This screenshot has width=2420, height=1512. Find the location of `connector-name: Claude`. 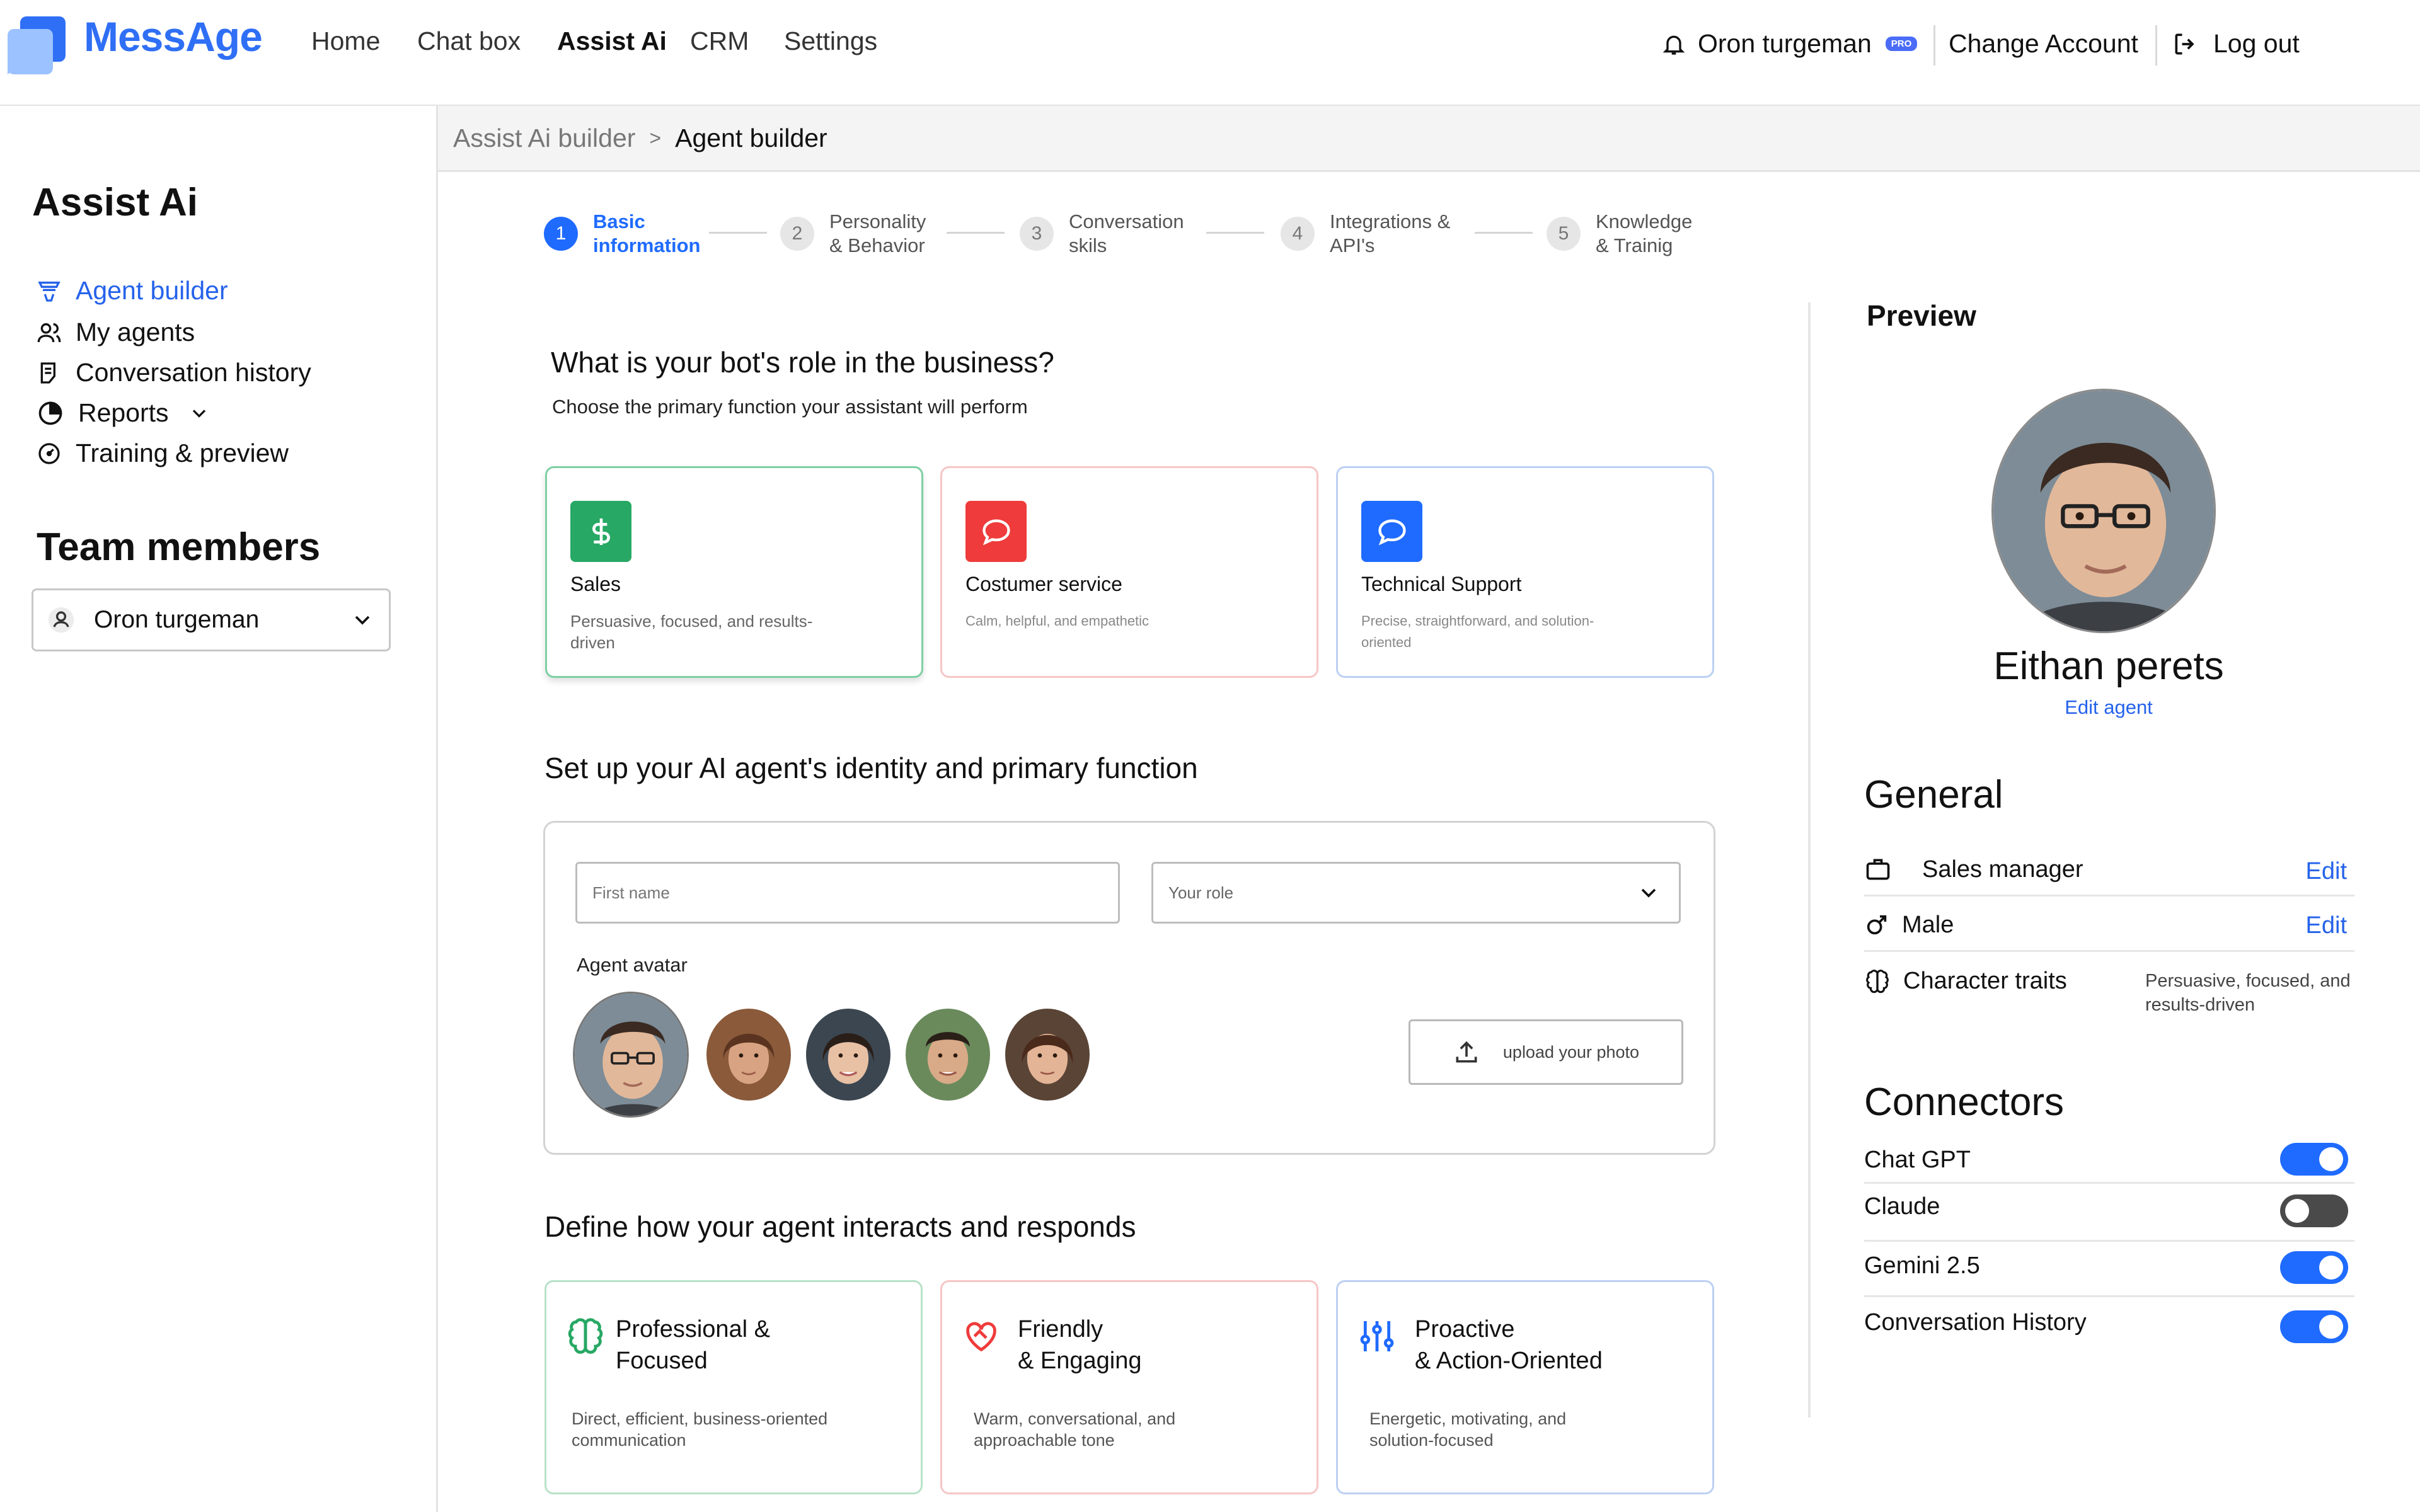

connector-name: Claude is located at coordinates (1902, 1206).